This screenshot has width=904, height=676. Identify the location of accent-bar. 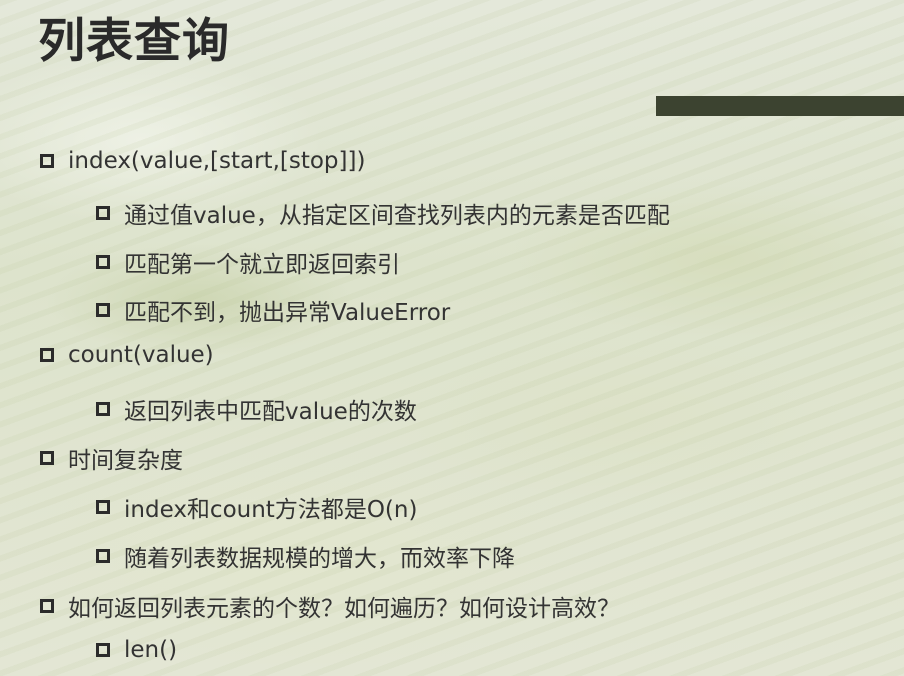
(780, 106).